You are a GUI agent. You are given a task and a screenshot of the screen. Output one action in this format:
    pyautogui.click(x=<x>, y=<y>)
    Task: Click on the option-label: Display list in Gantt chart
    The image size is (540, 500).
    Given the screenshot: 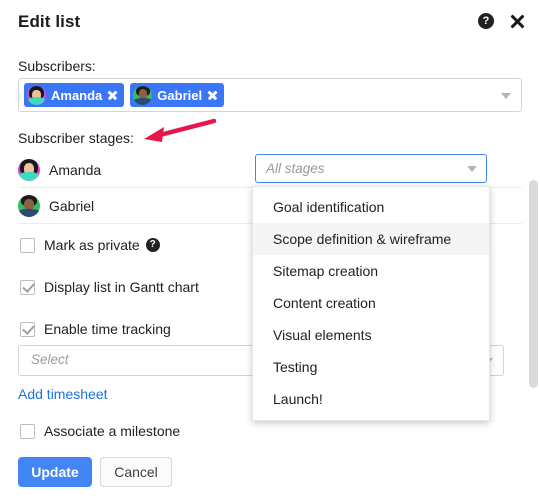 What is the action you would take?
    pyautogui.click(x=121, y=287)
    